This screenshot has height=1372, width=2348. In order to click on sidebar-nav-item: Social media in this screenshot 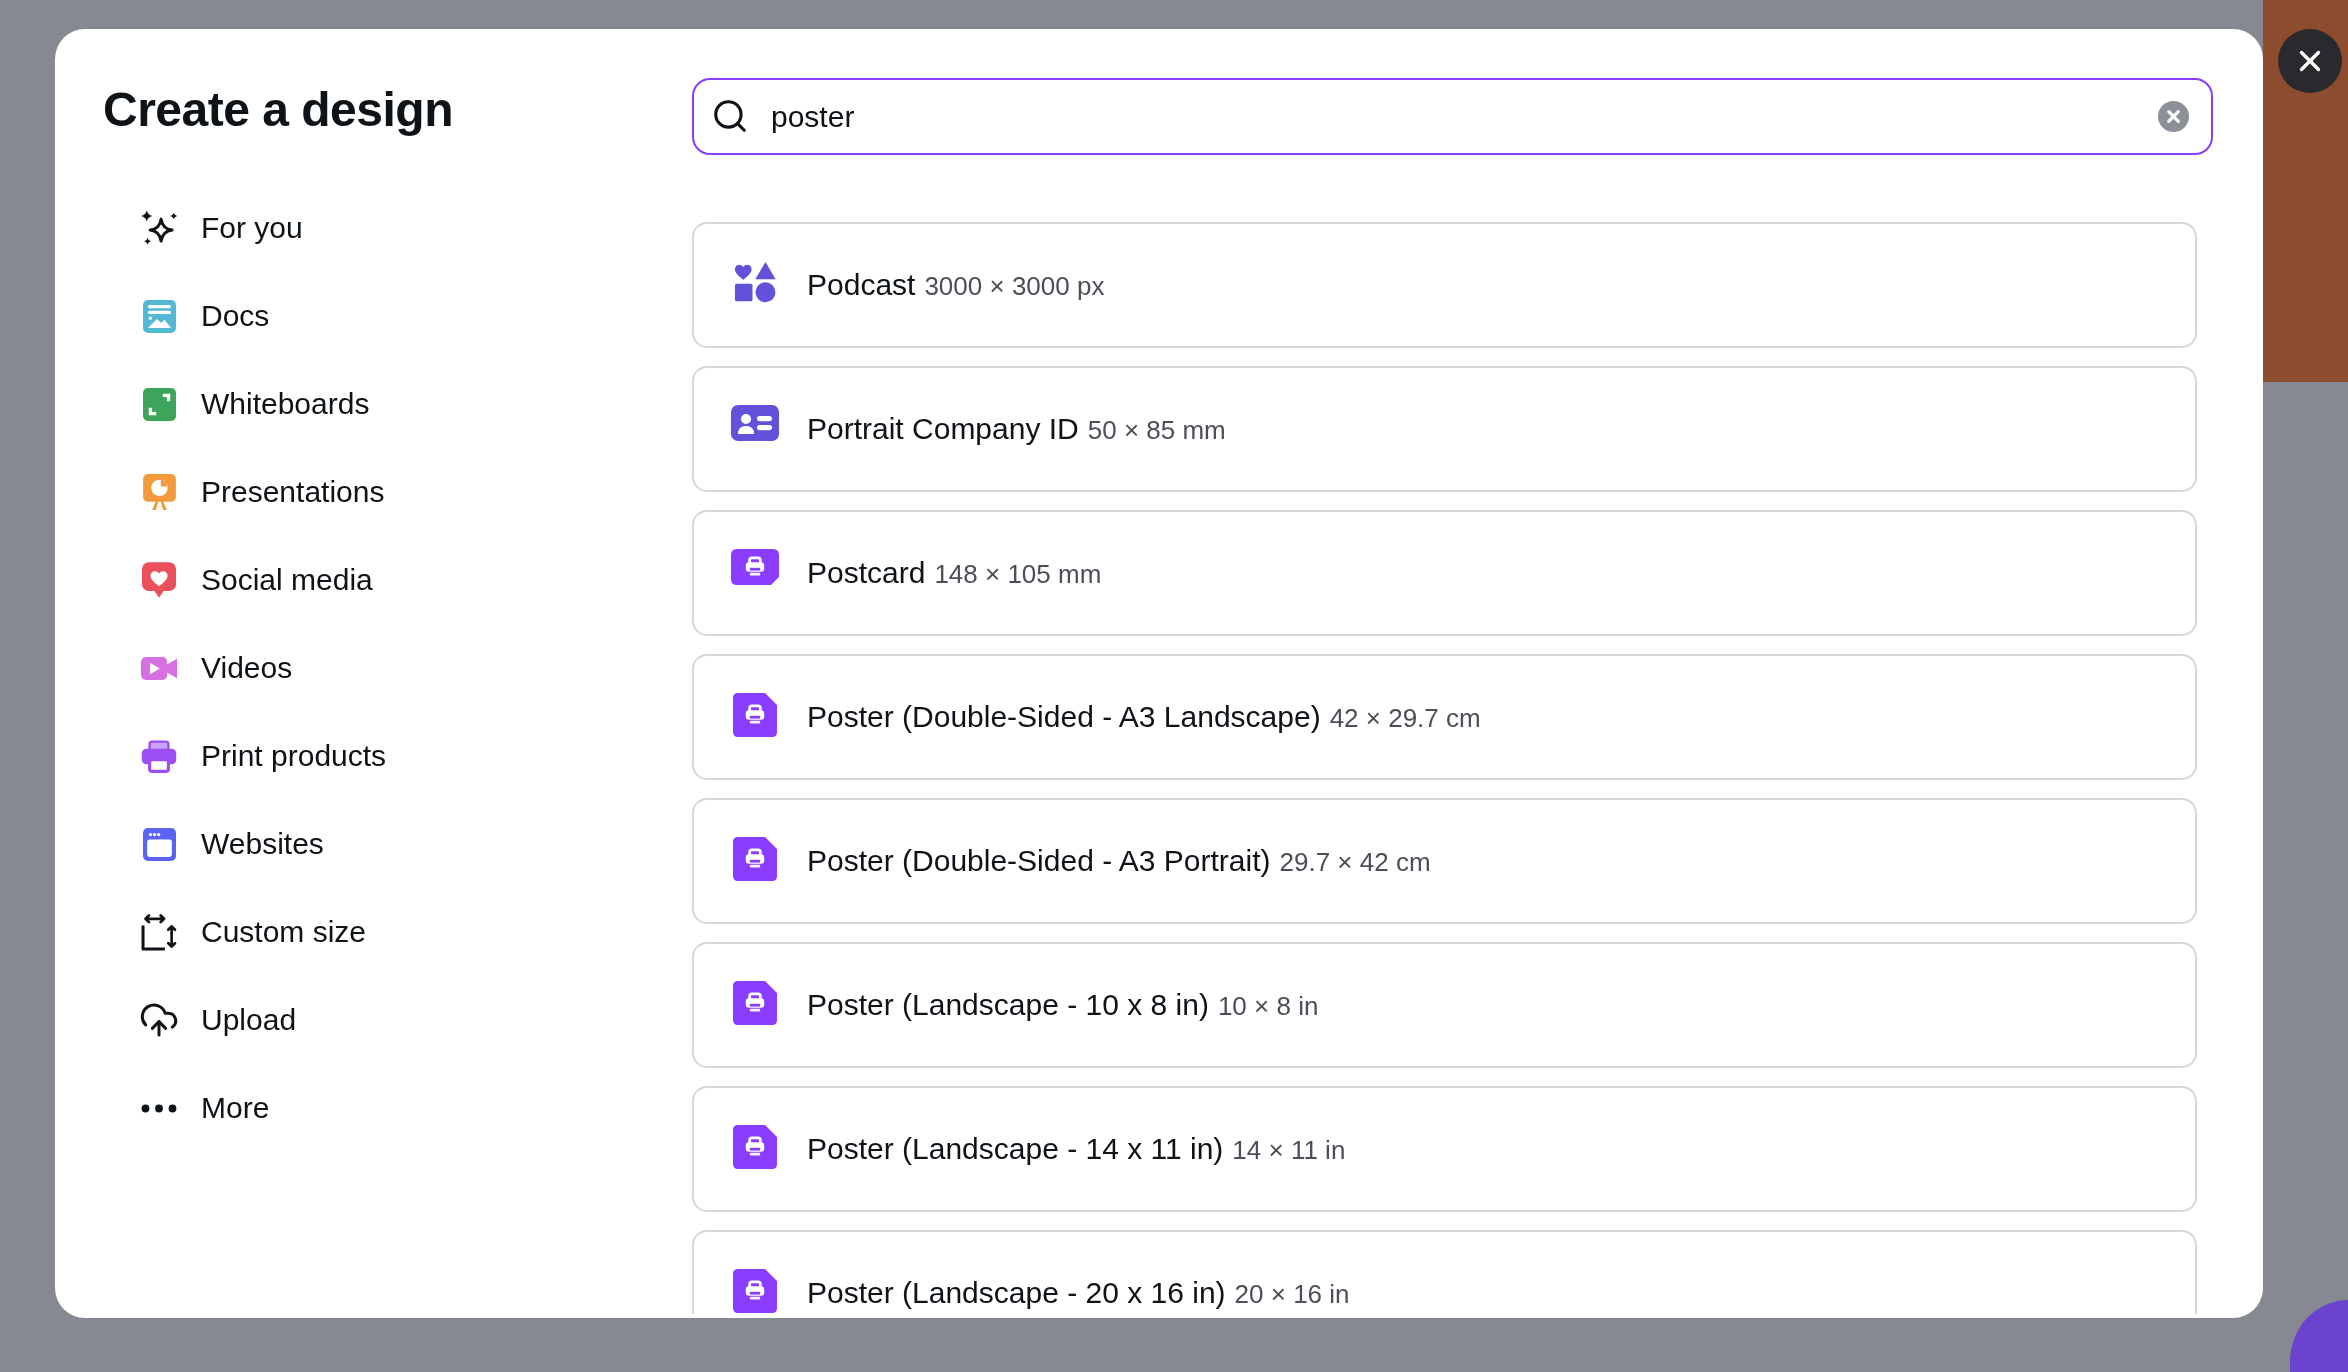, I will do `click(256, 580)`.